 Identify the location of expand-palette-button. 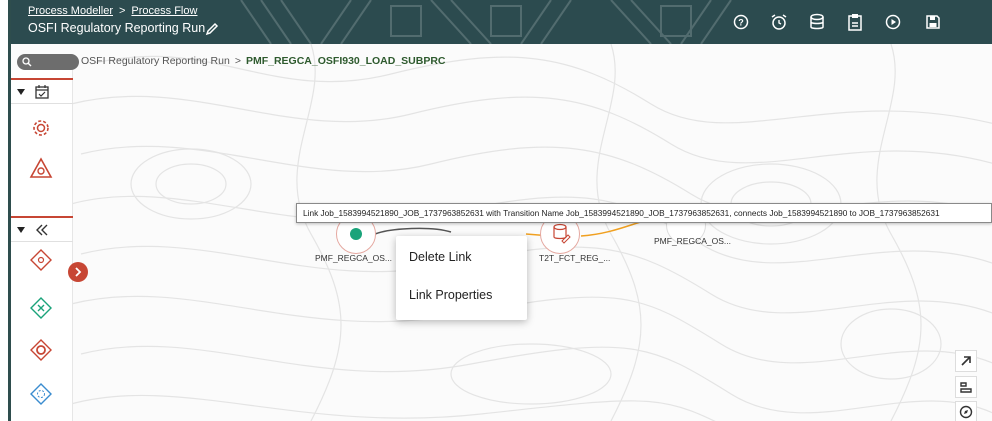
(78, 272).